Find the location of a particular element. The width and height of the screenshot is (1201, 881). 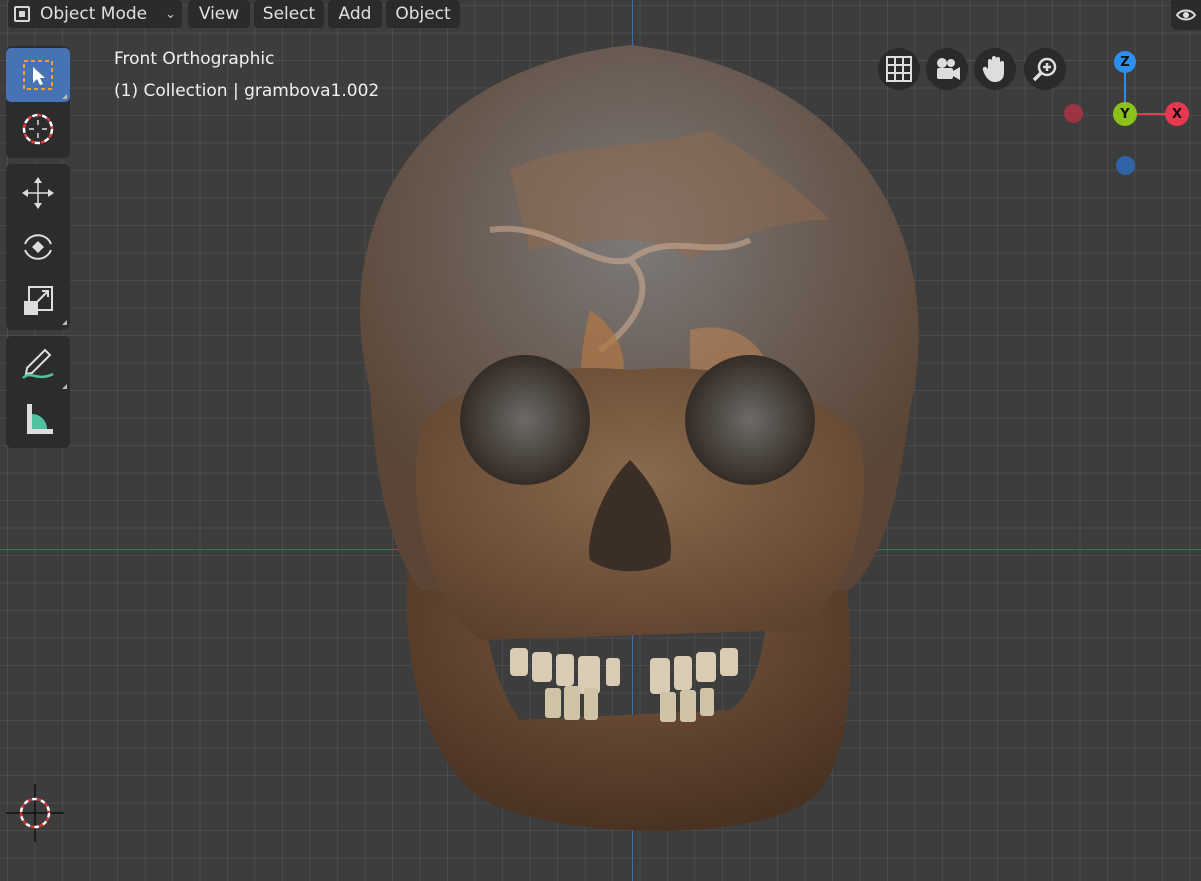

camera-icon is located at coordinates (948, 69).